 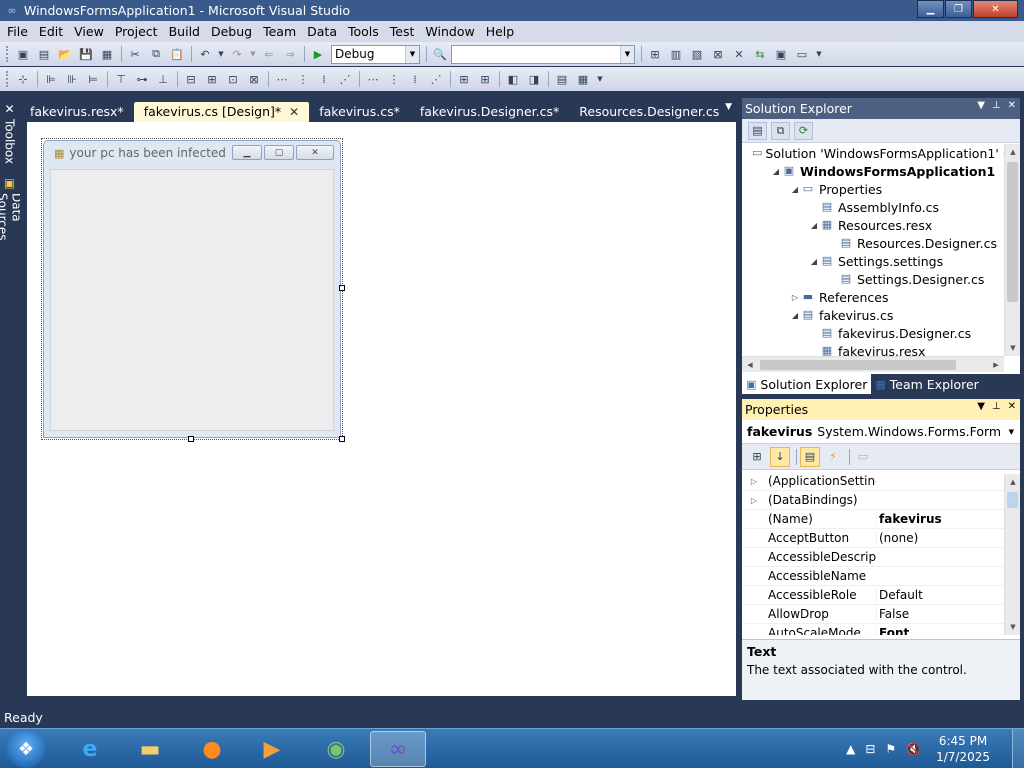 What do you see at coordinates (1018, 748) in the screenshot?
I see `show-desktop-button` at bounding box center [1018, 748].